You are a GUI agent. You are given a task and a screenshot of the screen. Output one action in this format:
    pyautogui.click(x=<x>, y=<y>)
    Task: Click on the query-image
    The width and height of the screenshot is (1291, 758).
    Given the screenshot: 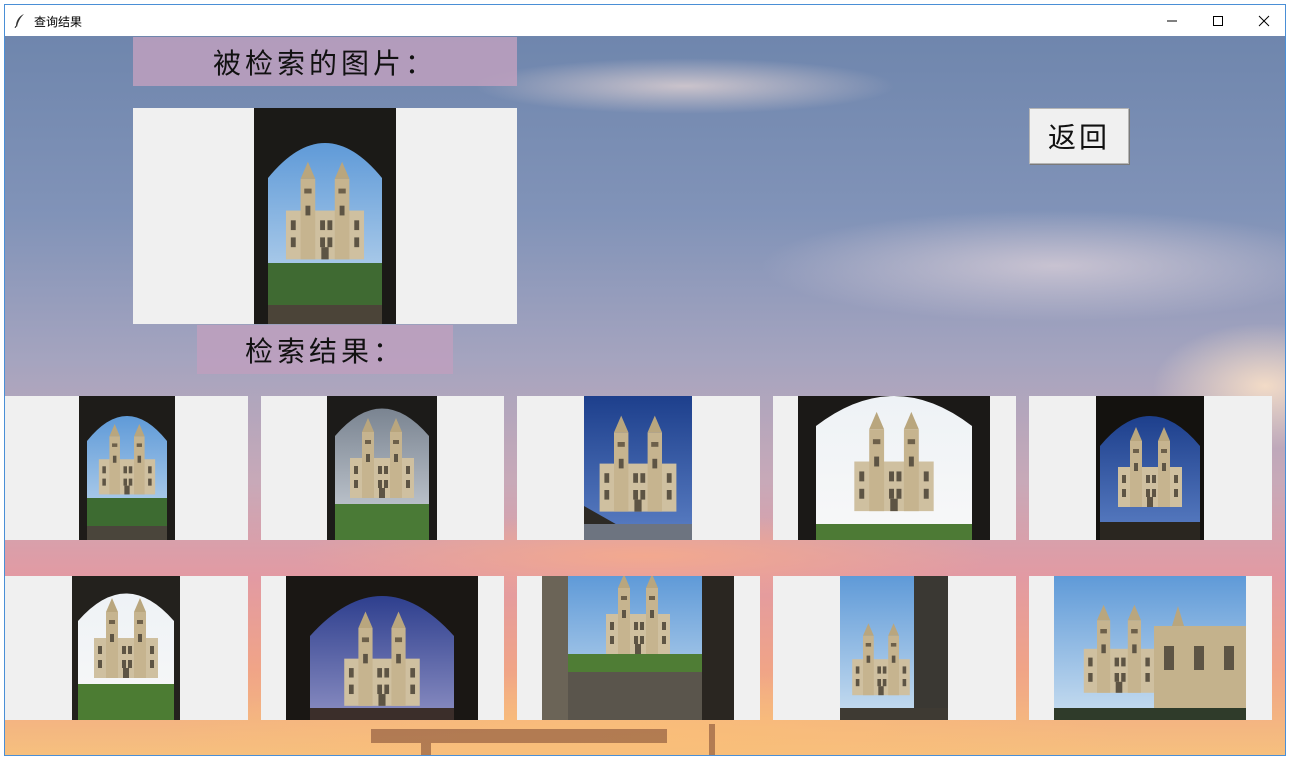 What is the action you would take?
    pyautogui.click(x=325, y=216)
    